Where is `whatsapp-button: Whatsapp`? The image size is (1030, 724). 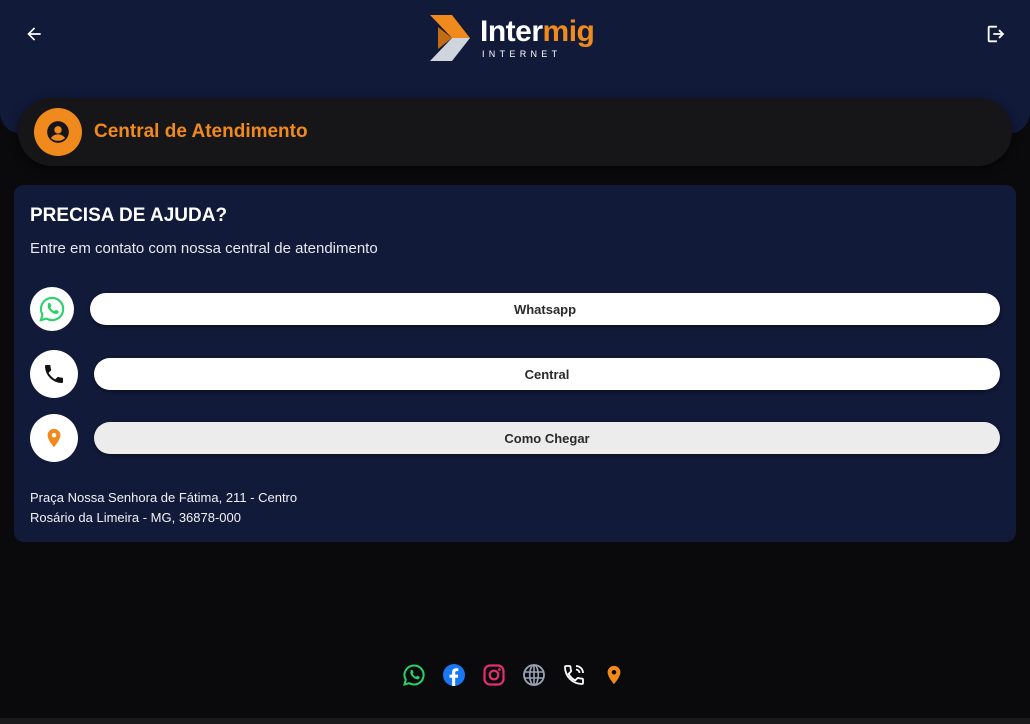
whatsapp-button: Whatsapp is located at coordinates (545, 309).